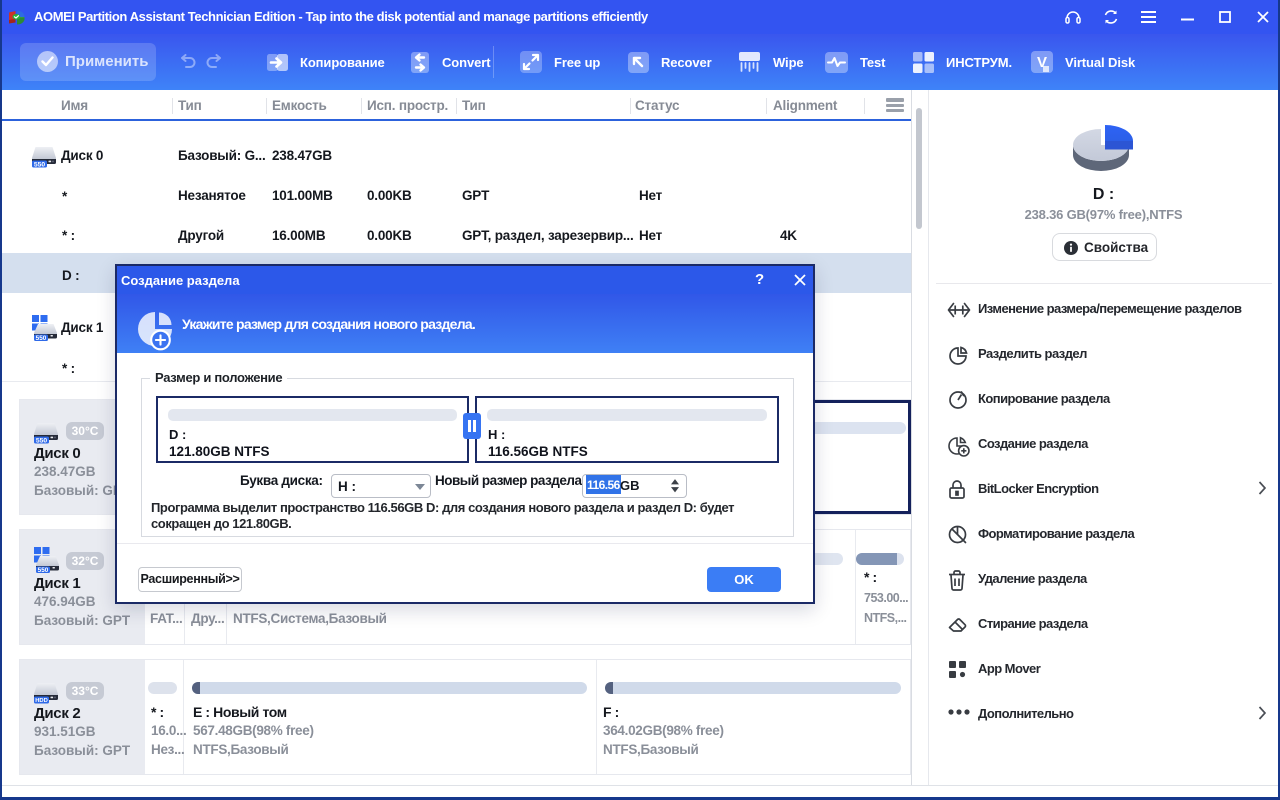 Image resolution: width=1280 pixels, height=800 pixels. I want to click on svg-text: HDD, so click(41, 701).